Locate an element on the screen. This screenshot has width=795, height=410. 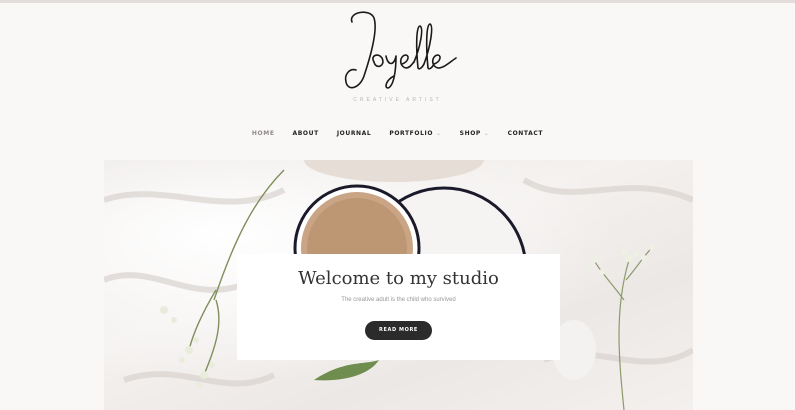
nav-item-label: PORTFOLIO is located at coordinates (411, 133).